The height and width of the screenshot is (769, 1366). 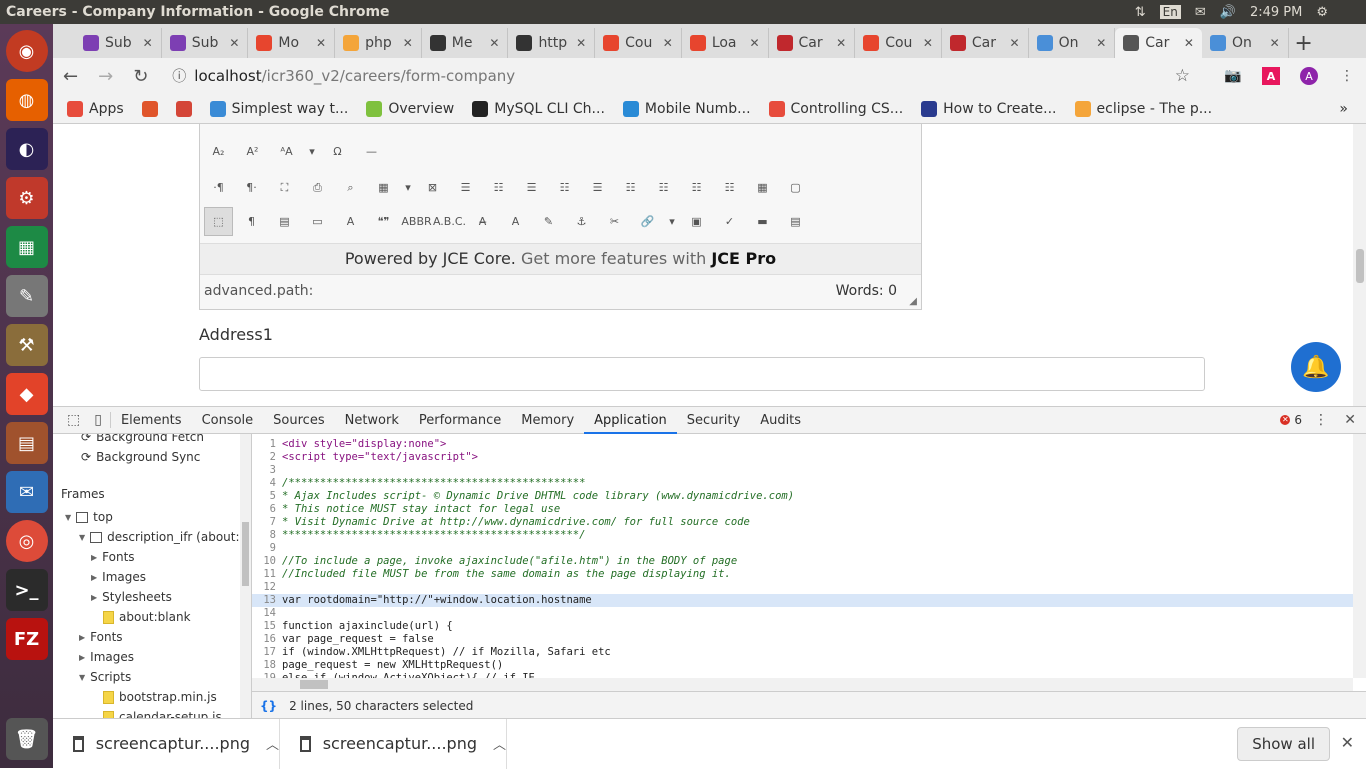 I want to click on firefox-icon: ◍, so click(x=26, y=100).